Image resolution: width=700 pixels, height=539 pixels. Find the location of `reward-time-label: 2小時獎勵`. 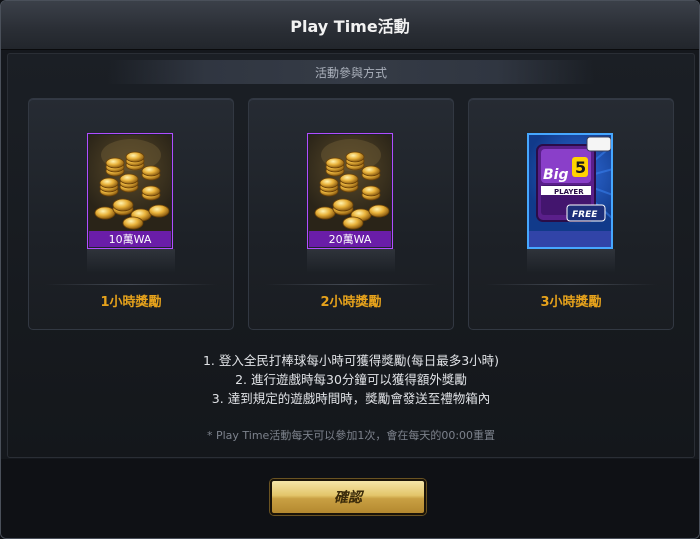

reward-time-label: 2小時獎勵 is located at coordinates (351, 302).